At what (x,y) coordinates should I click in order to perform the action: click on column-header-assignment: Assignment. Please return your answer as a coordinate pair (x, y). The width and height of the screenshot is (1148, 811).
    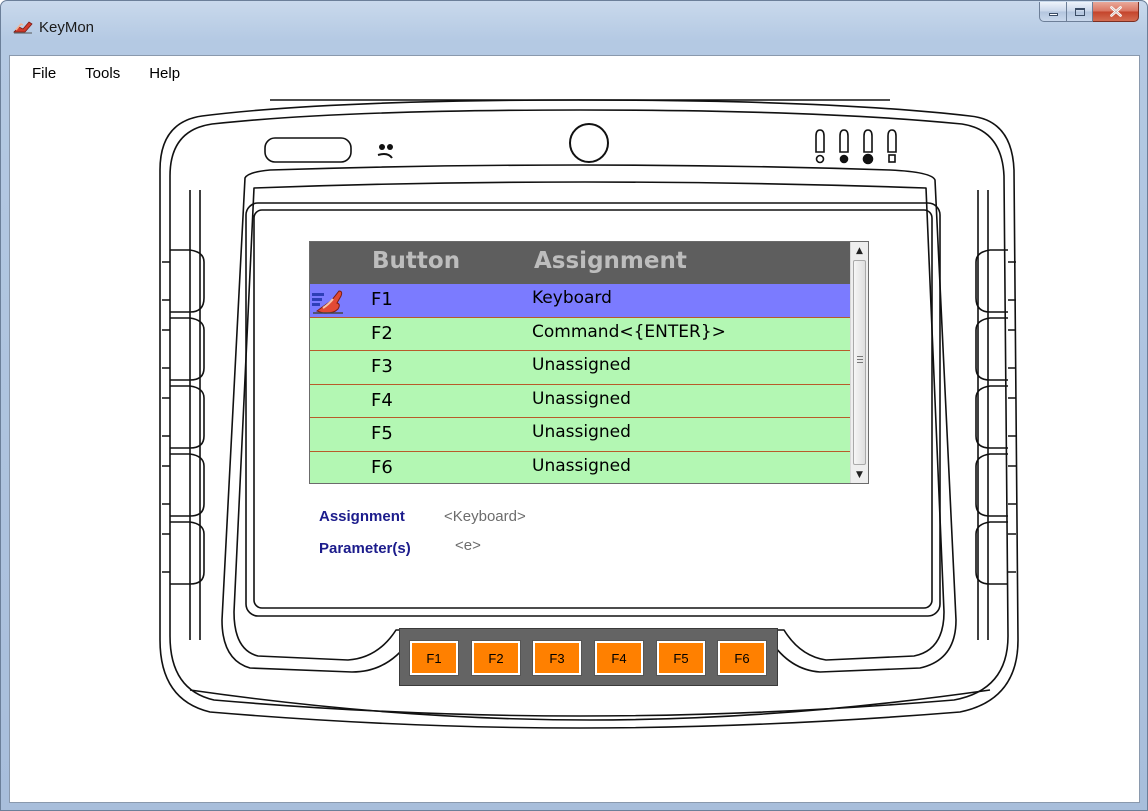
    Looking at the image, I should click on (610, 261).